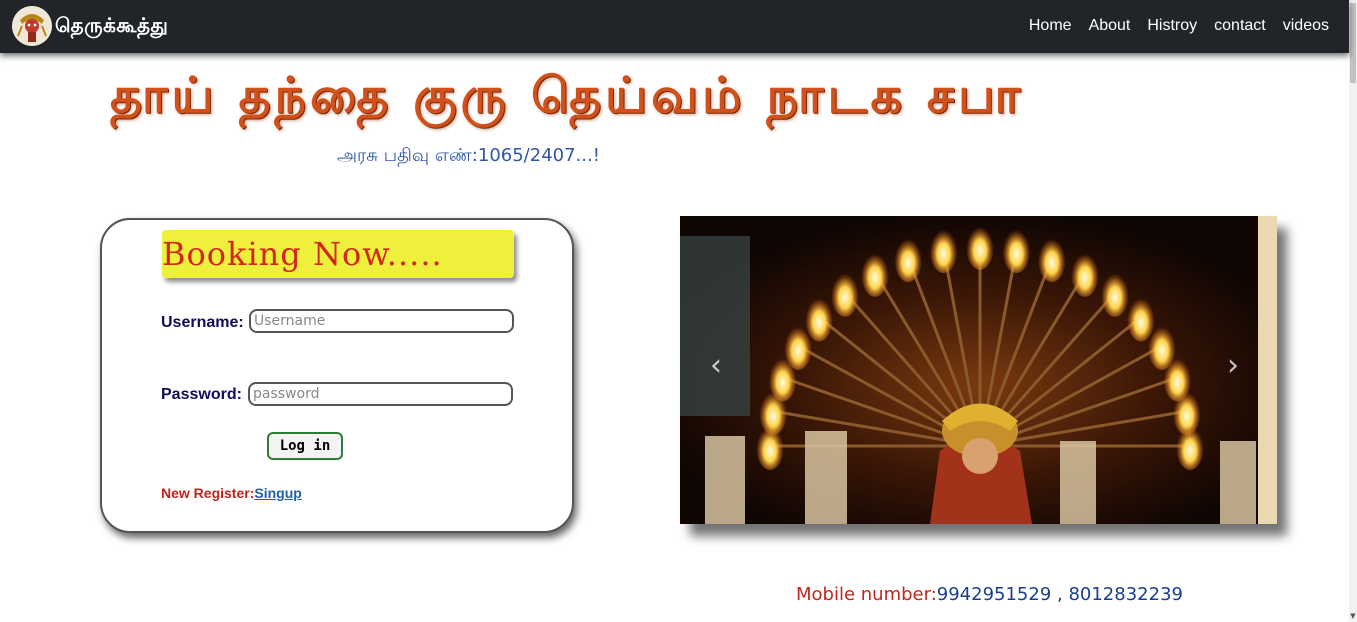 This screenshot has height=622, width=1357. What do you see at coordinates (208, 493) in the screenshot?
I see `register-label: New Register:` at bounding box center [208, 493].